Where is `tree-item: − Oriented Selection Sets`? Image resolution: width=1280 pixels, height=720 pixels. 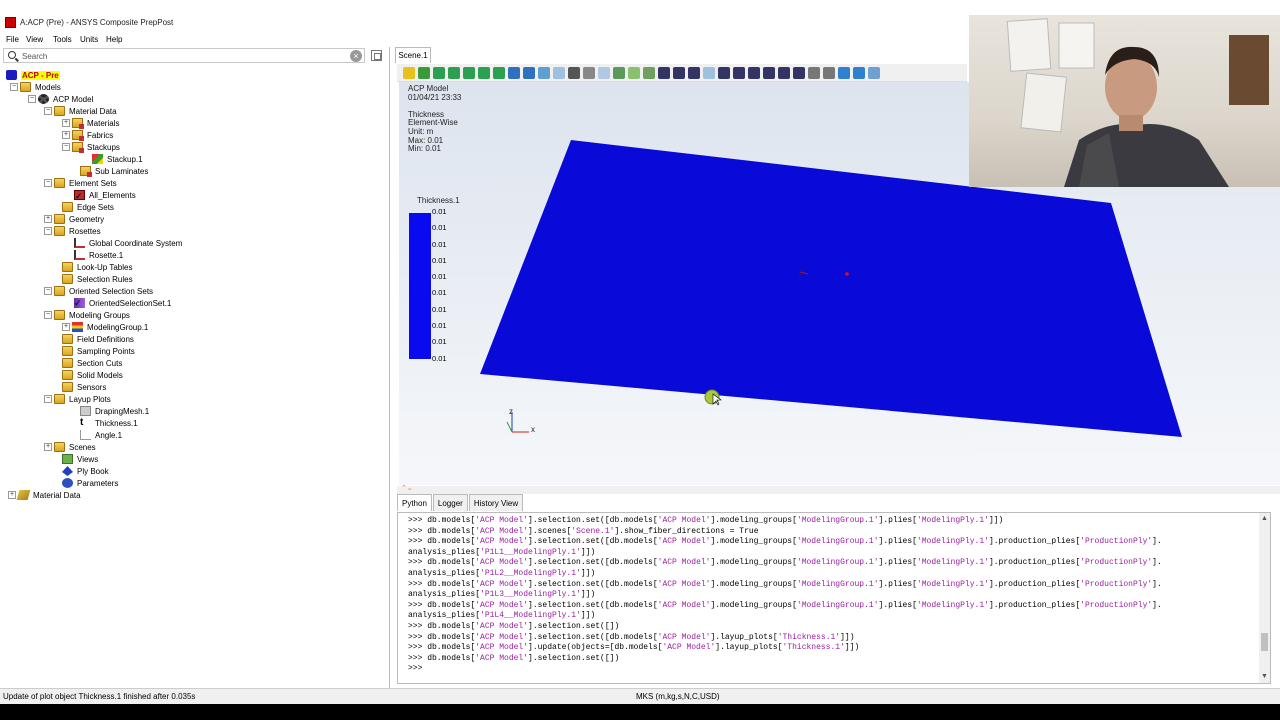 tree-item: − Oriented Selection Sets is located at coordinates (98, 291).